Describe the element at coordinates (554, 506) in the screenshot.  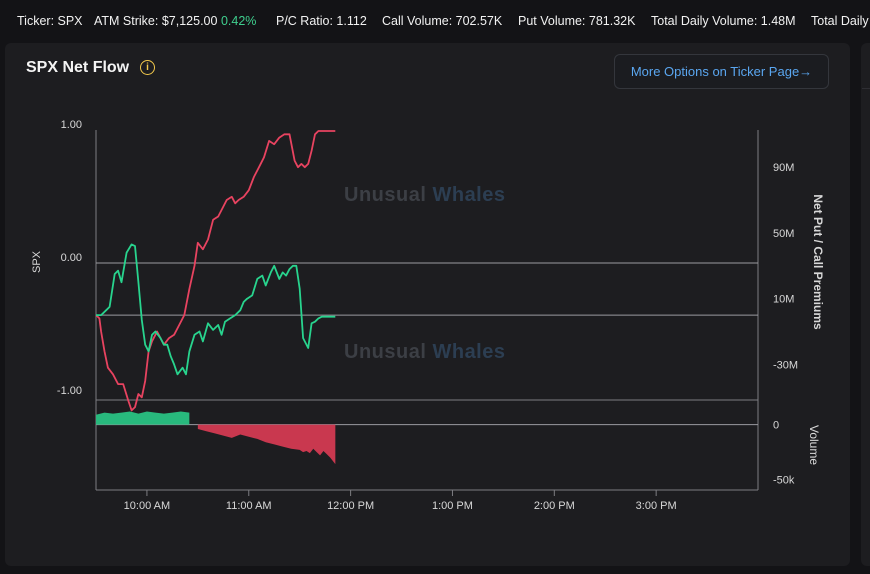
I see `x-tick-label: 2:00 PM` at that location.